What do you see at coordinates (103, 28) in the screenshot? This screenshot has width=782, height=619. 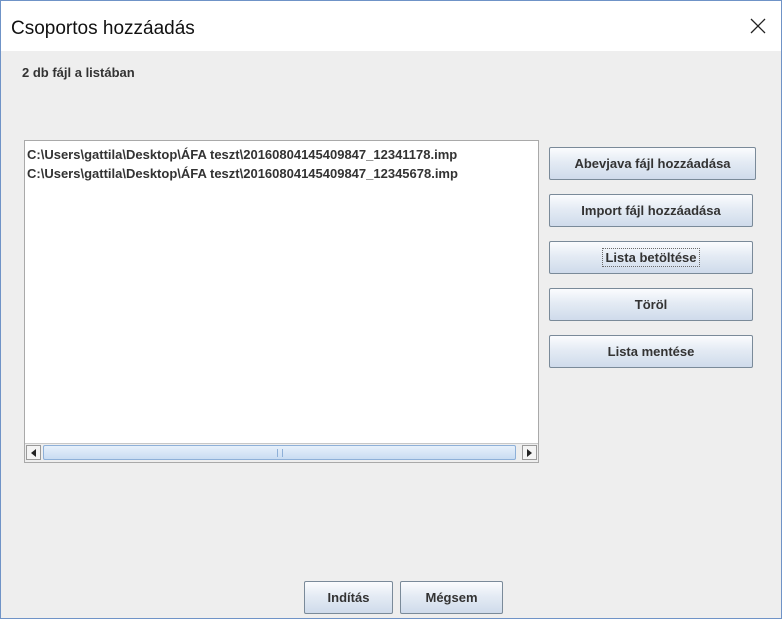 I see `window-title: Csoportos hozzáadás` at bounding box center [103, 28].